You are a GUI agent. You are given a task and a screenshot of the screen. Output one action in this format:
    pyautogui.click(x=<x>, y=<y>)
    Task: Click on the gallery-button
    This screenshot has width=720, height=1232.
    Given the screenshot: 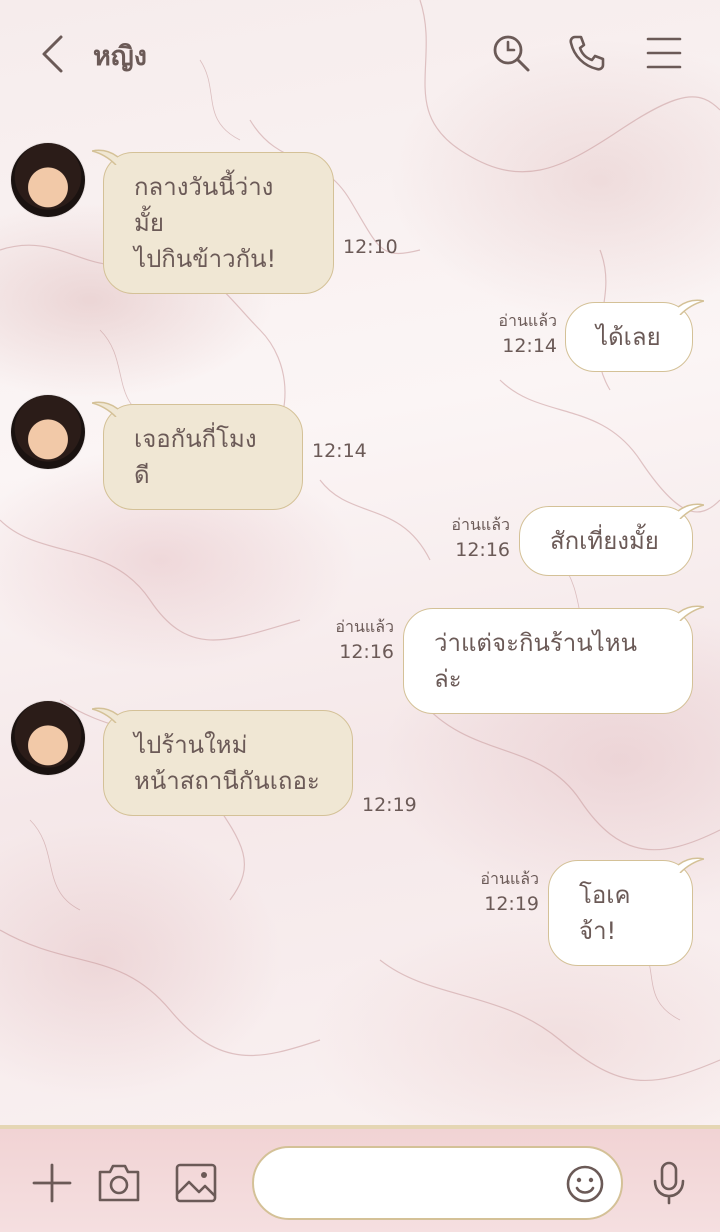 What is the action you would take?
    pyautogui.click(x=196, y=1183)
    